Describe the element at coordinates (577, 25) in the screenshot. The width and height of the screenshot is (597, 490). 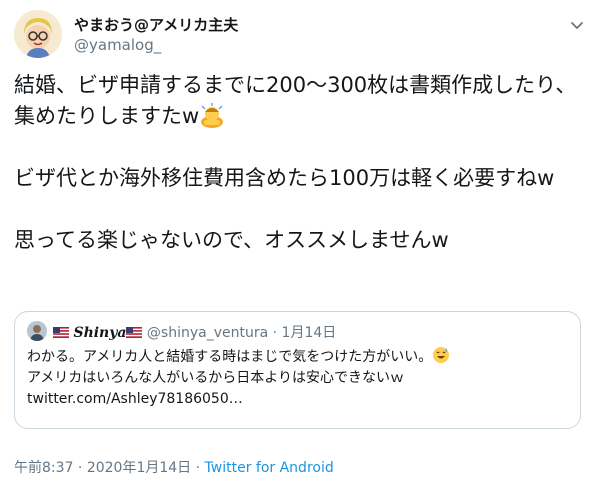
I see `more-options-chevron-down-icon` at that location.